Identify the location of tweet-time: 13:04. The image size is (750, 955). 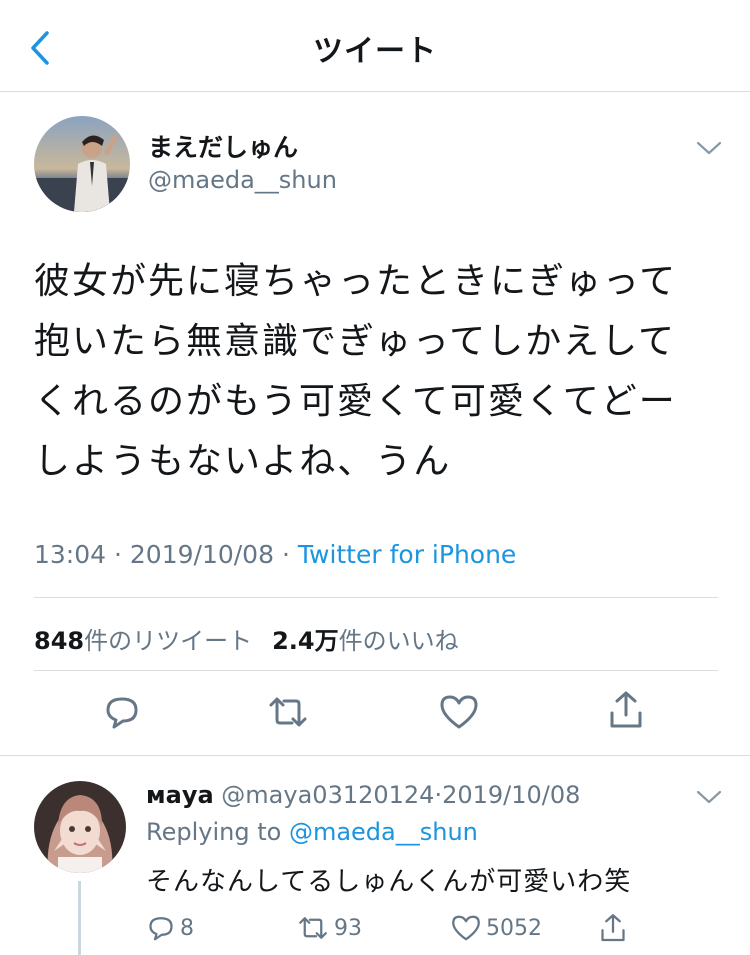
(70, 554).